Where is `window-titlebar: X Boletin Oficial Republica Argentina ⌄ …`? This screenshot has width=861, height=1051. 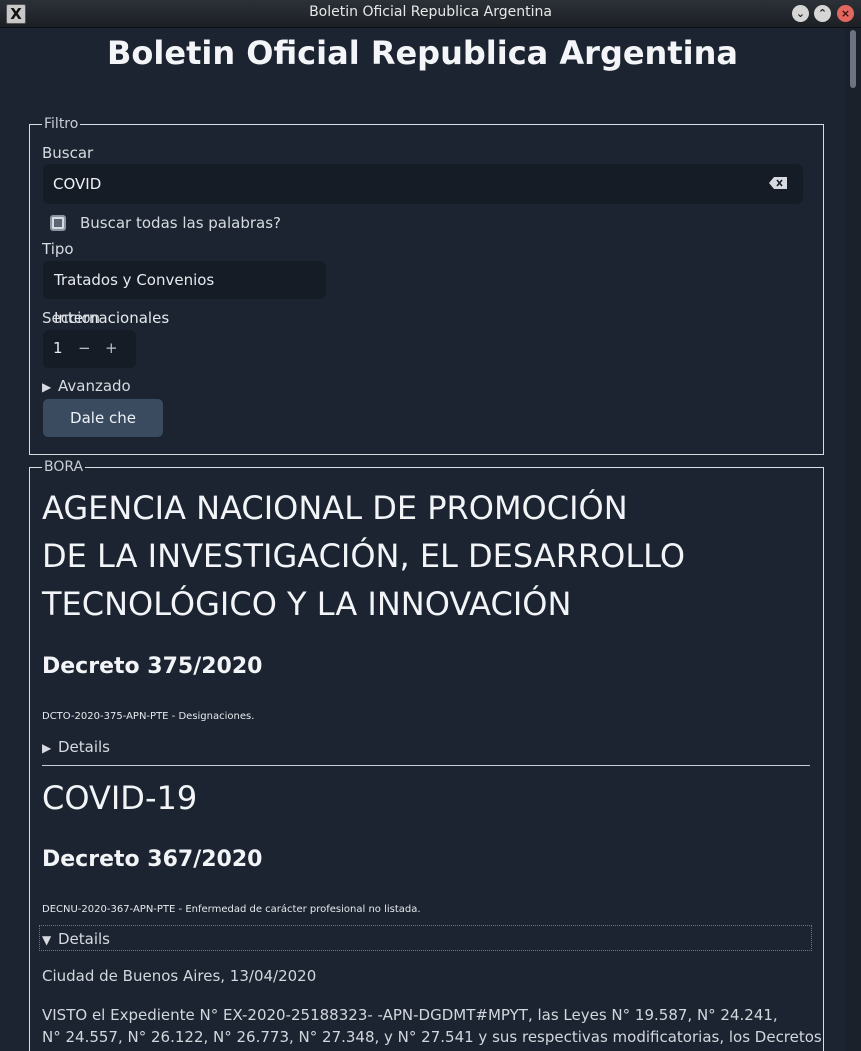
window-titlebar: X Boletin Oficial Republica Argentina ⌄ … is located at coordinates (430, 14).